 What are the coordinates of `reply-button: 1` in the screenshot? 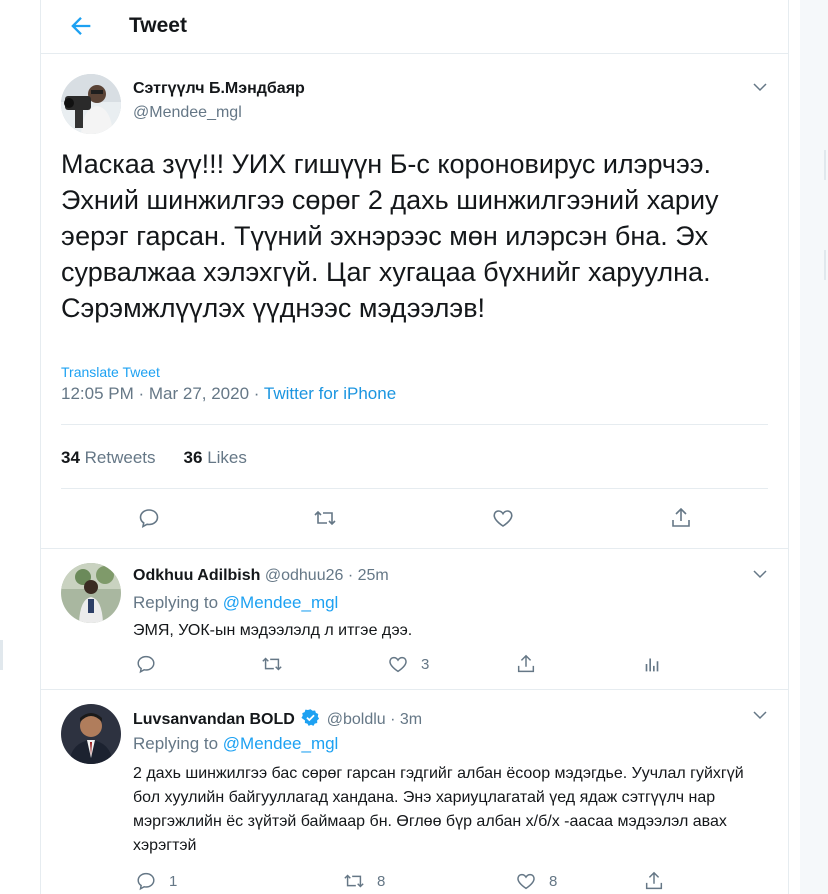 It's located at (156, 881).